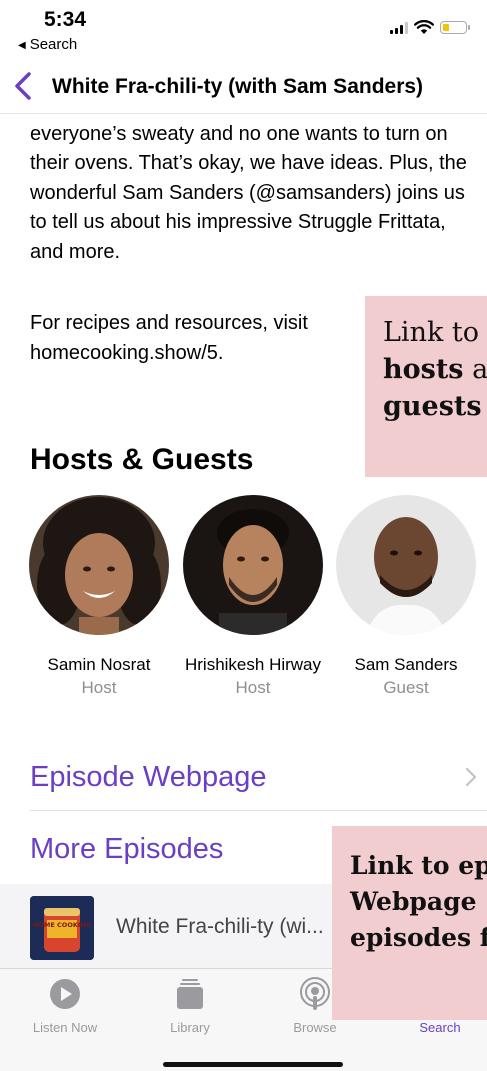 This screenshot has width=487, height=1071. Describe the element at coordinates (126, 849) in the screenshot. I see `more-episodes-heading: More Episodes` at that location.